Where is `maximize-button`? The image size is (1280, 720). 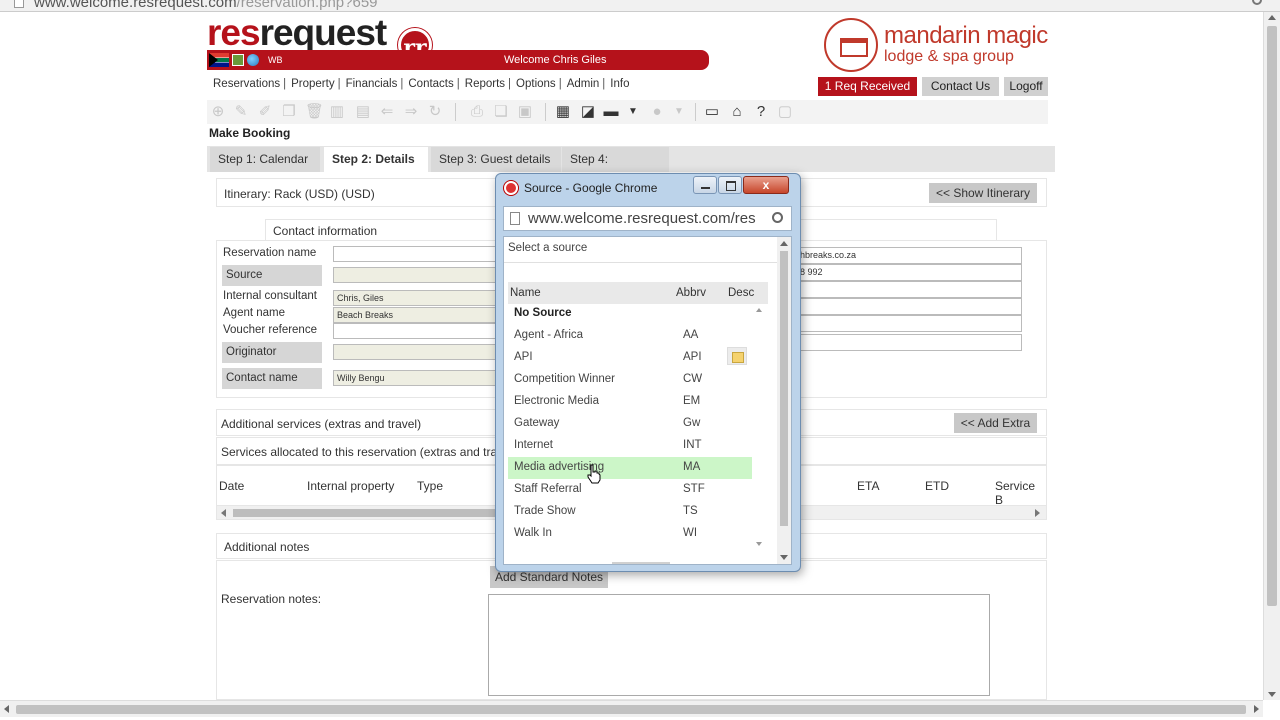
maximize-button is located at coordinates (730, 185).